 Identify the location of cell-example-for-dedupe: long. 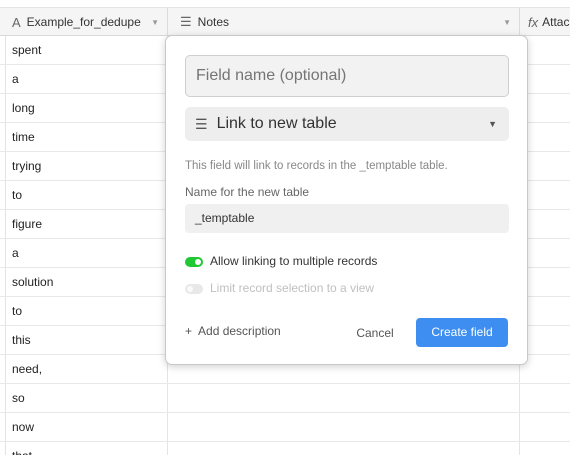
(84, 108).